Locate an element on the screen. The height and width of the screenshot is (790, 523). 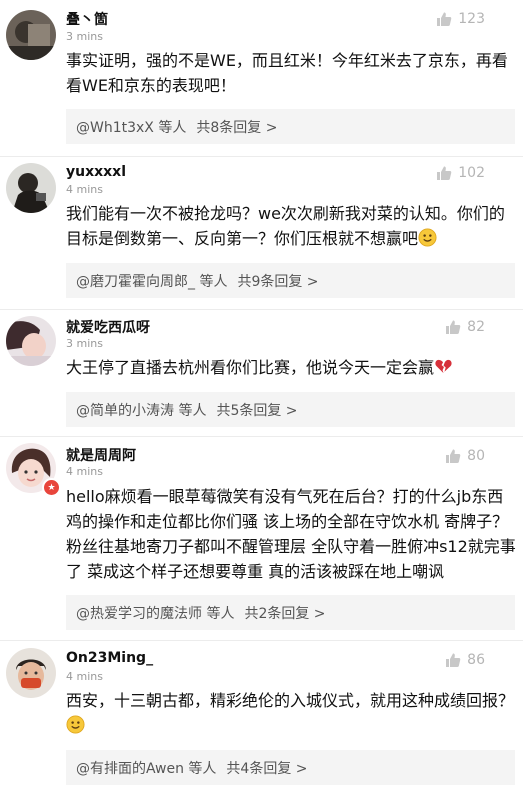
like-count: 123 is located at coordinates (471, 19).